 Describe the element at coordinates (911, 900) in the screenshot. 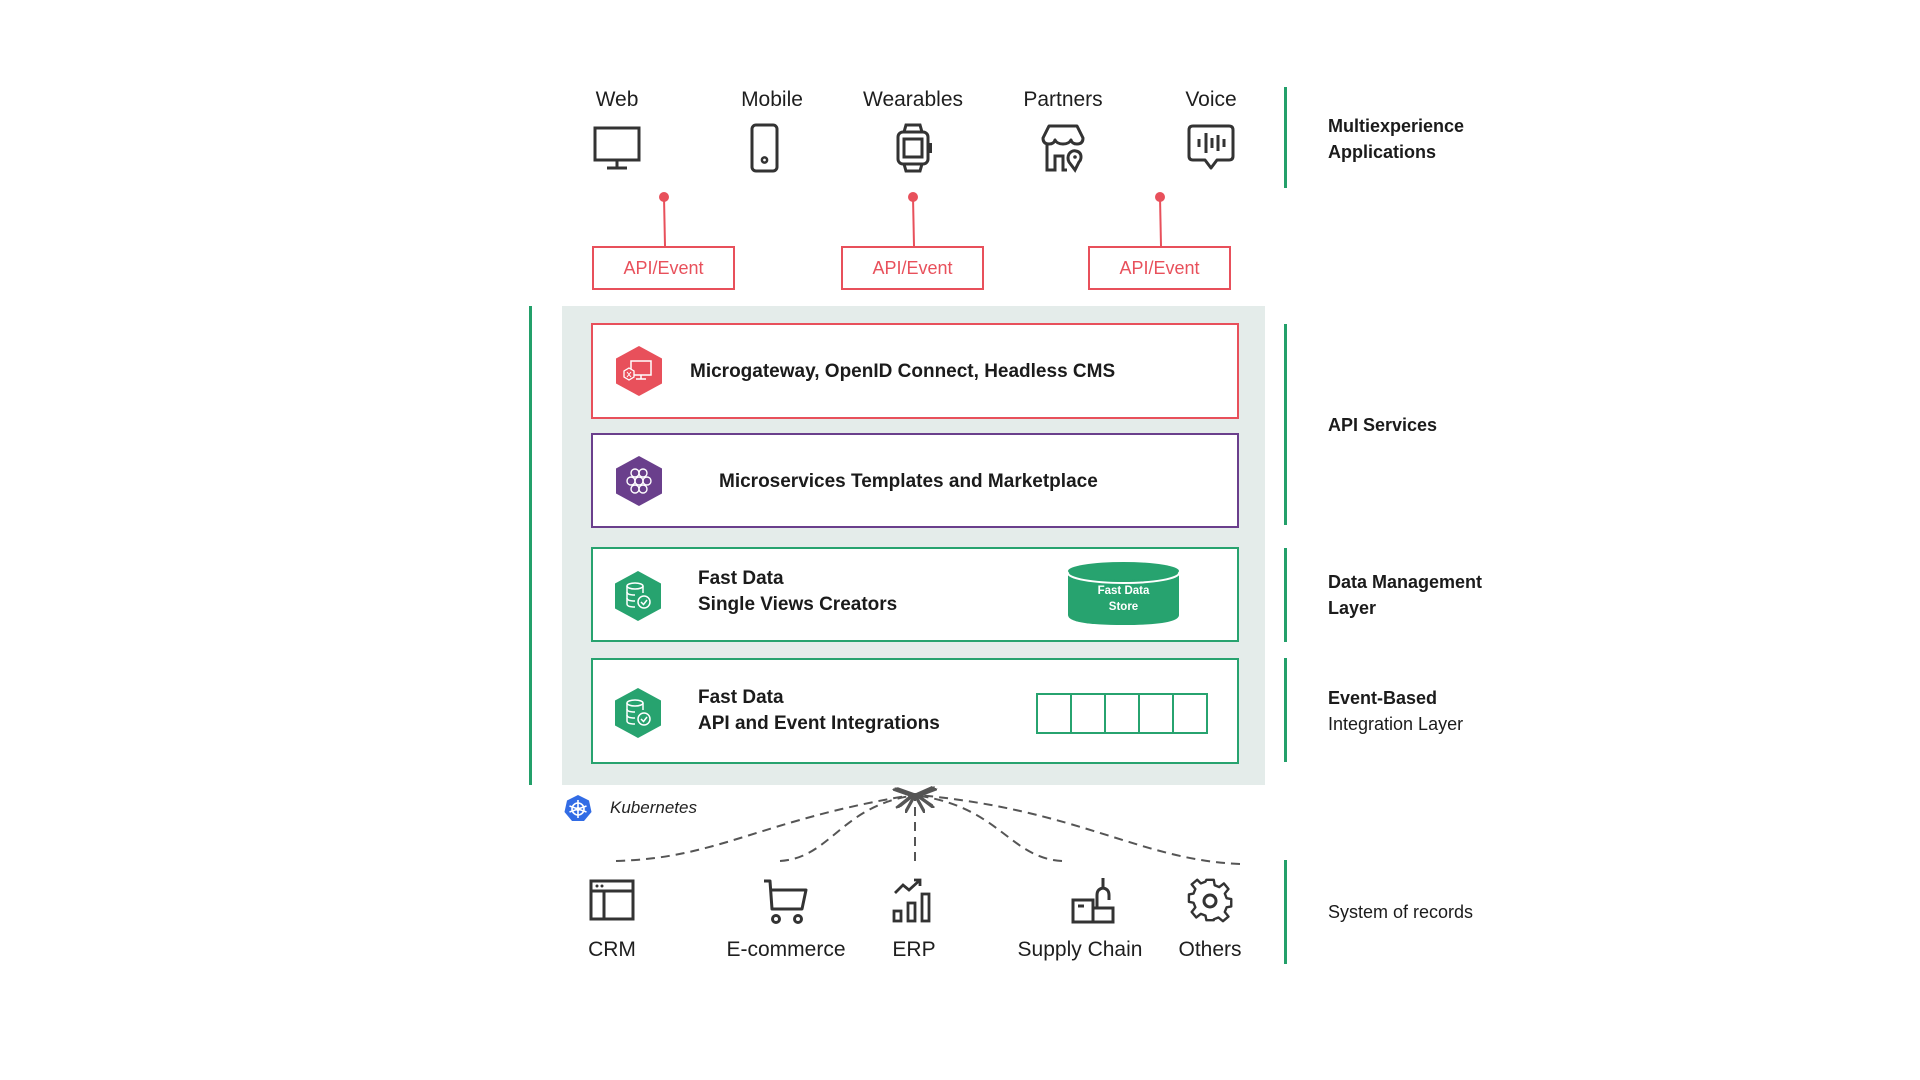

I see `bar-chart-trend-icon` at that location.